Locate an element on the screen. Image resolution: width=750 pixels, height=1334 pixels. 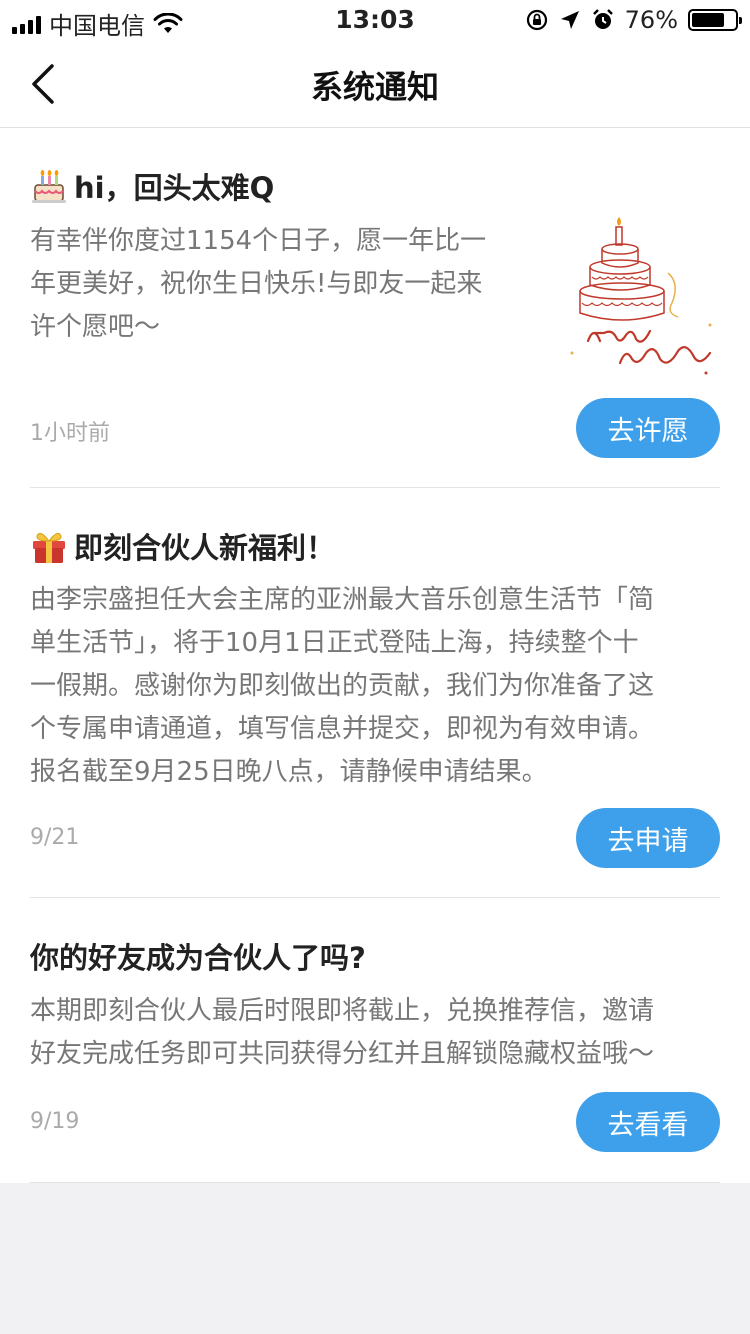
notification-time: 9/19 is located at coordinates (55, 1121).